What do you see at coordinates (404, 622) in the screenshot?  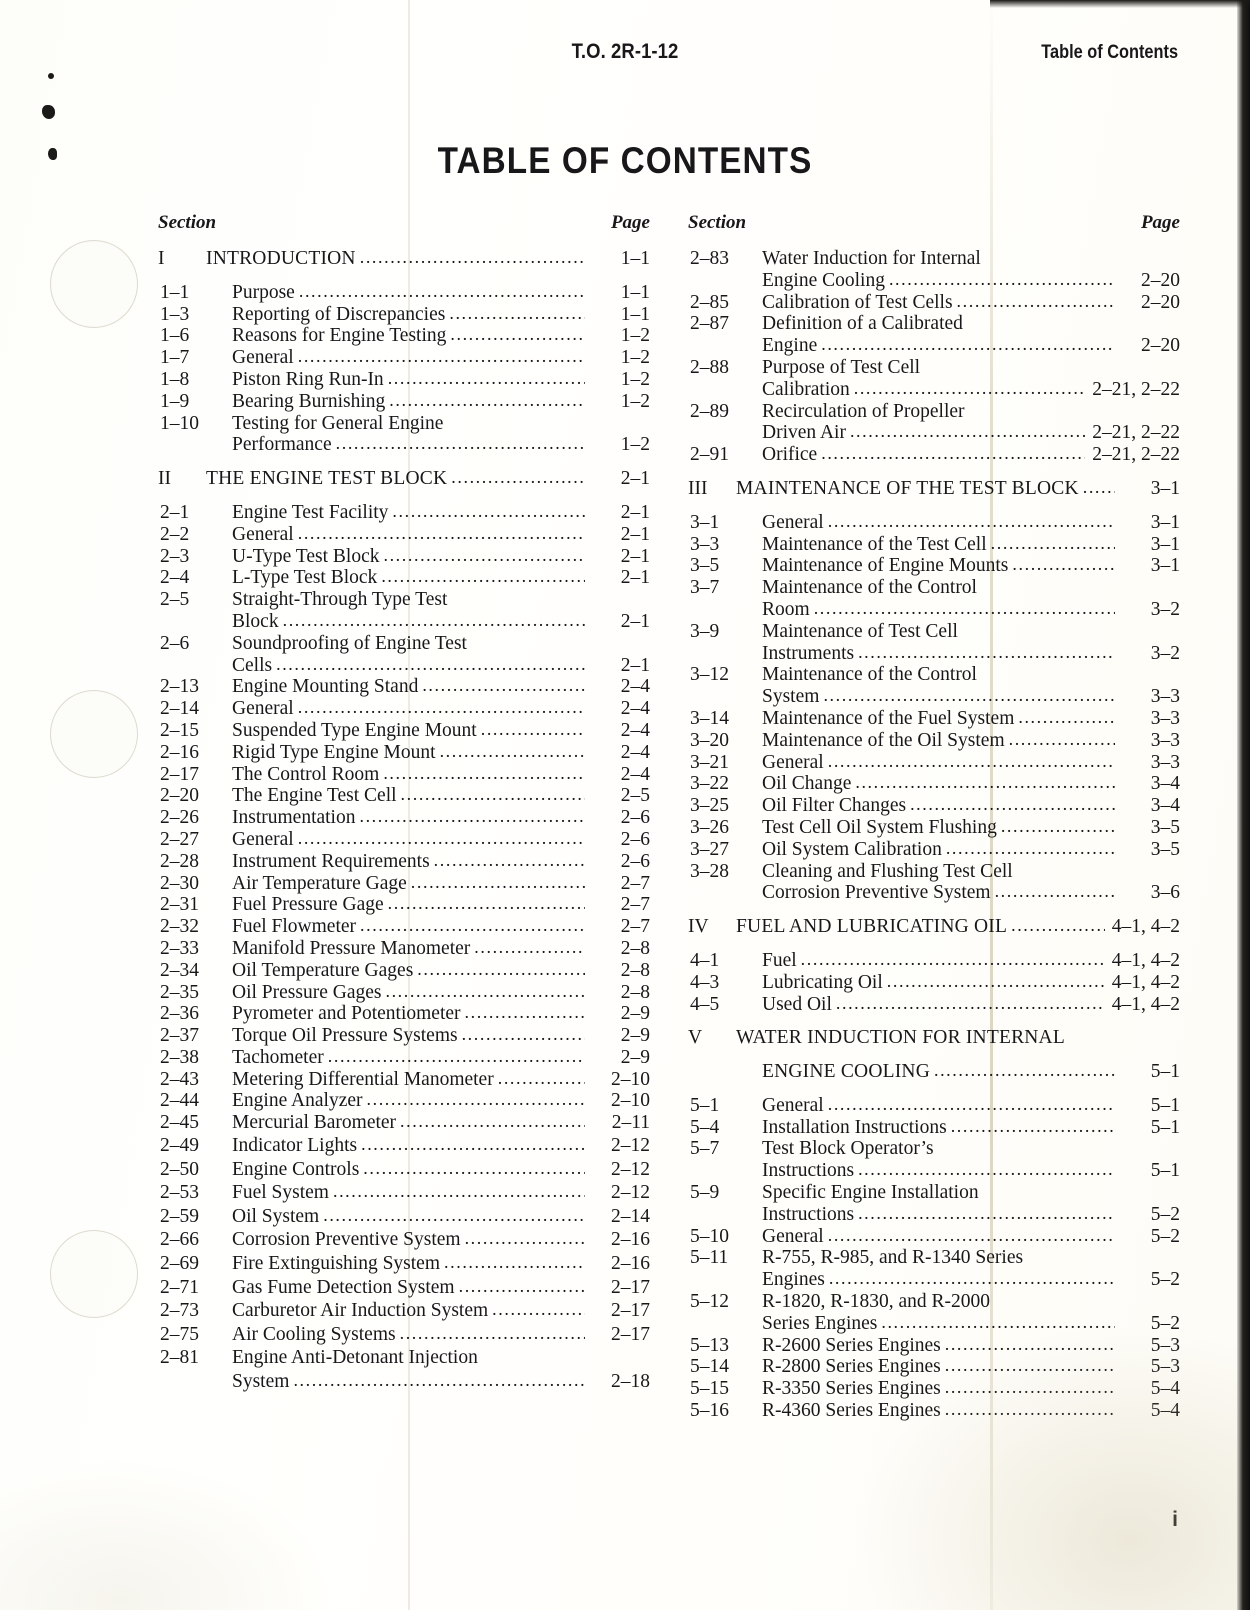 I see `toc-entry-continuation: 2–5Block2–1` at bounding box center [404, 622].